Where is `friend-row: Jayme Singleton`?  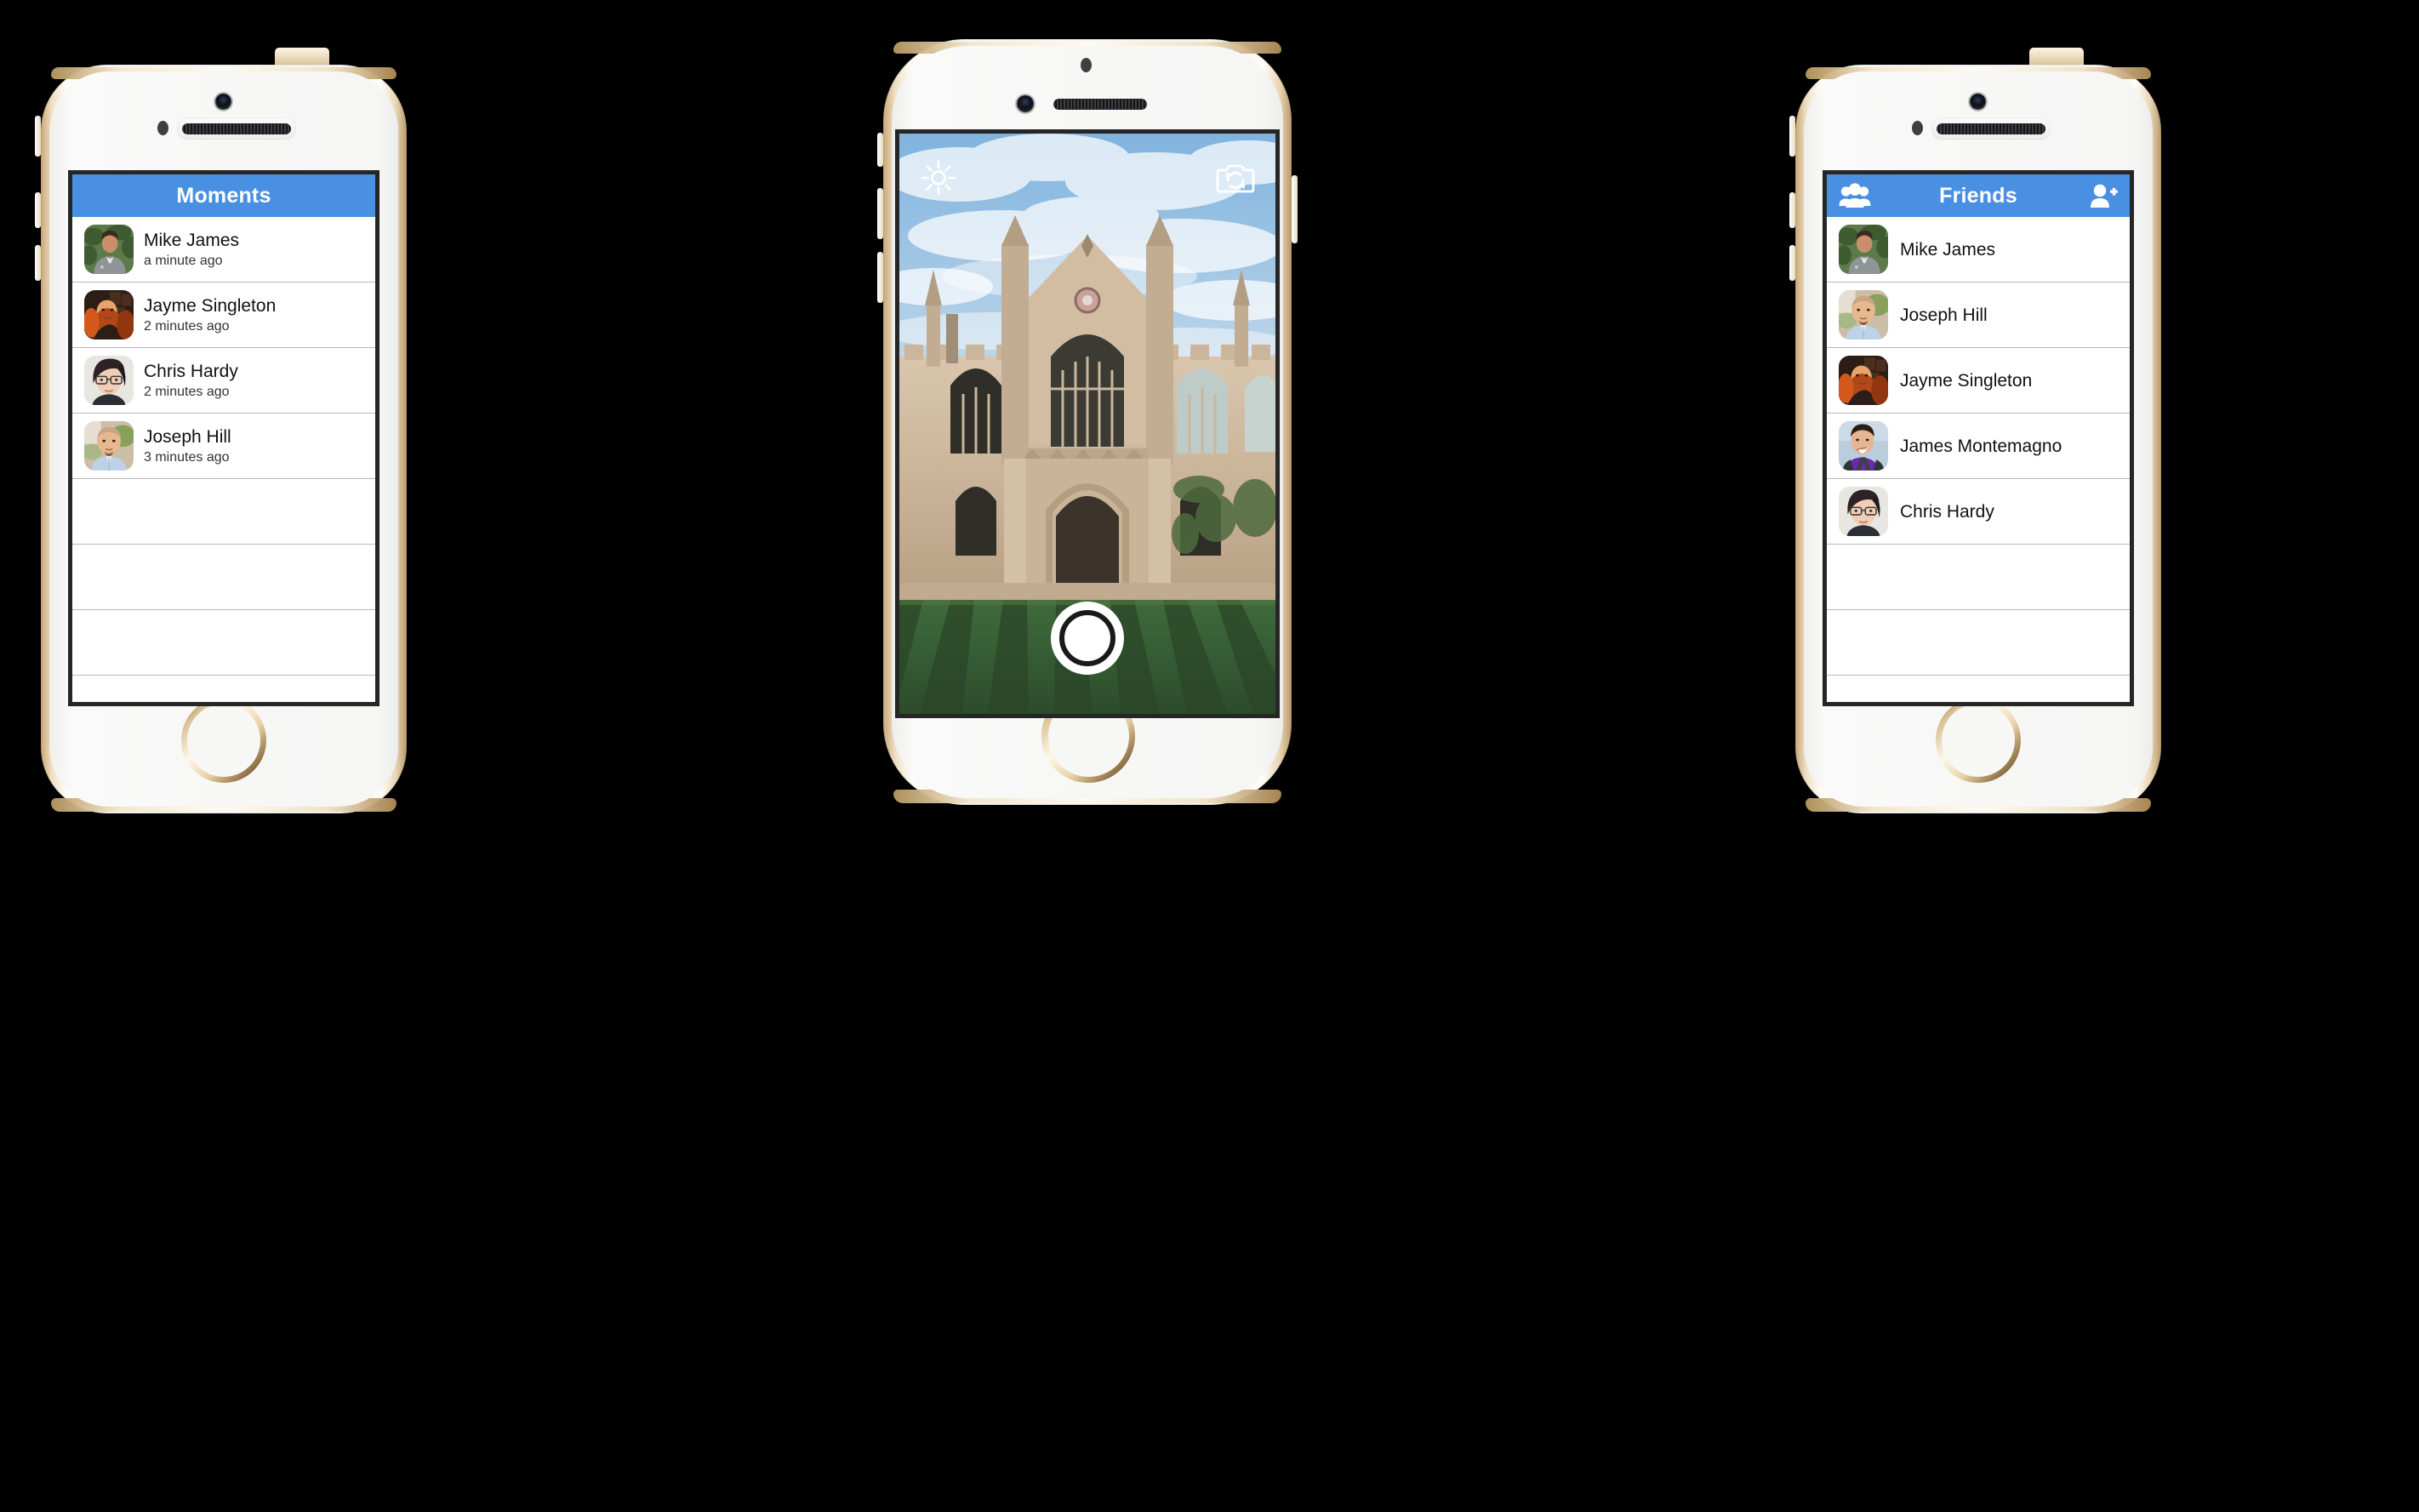
friend-row: Jayme Singleton is located at coordinates (1978, 381).